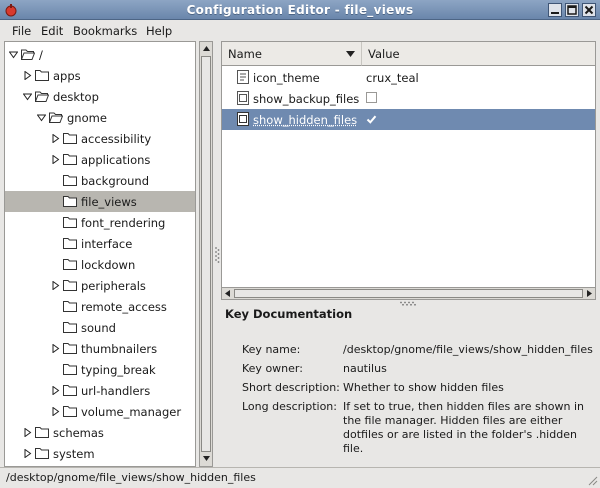 The width and height of the screenshot is (600, 488). Describe the element at coordinates (243, 77) in the screenshot. I see `string-key-icon` at that location.